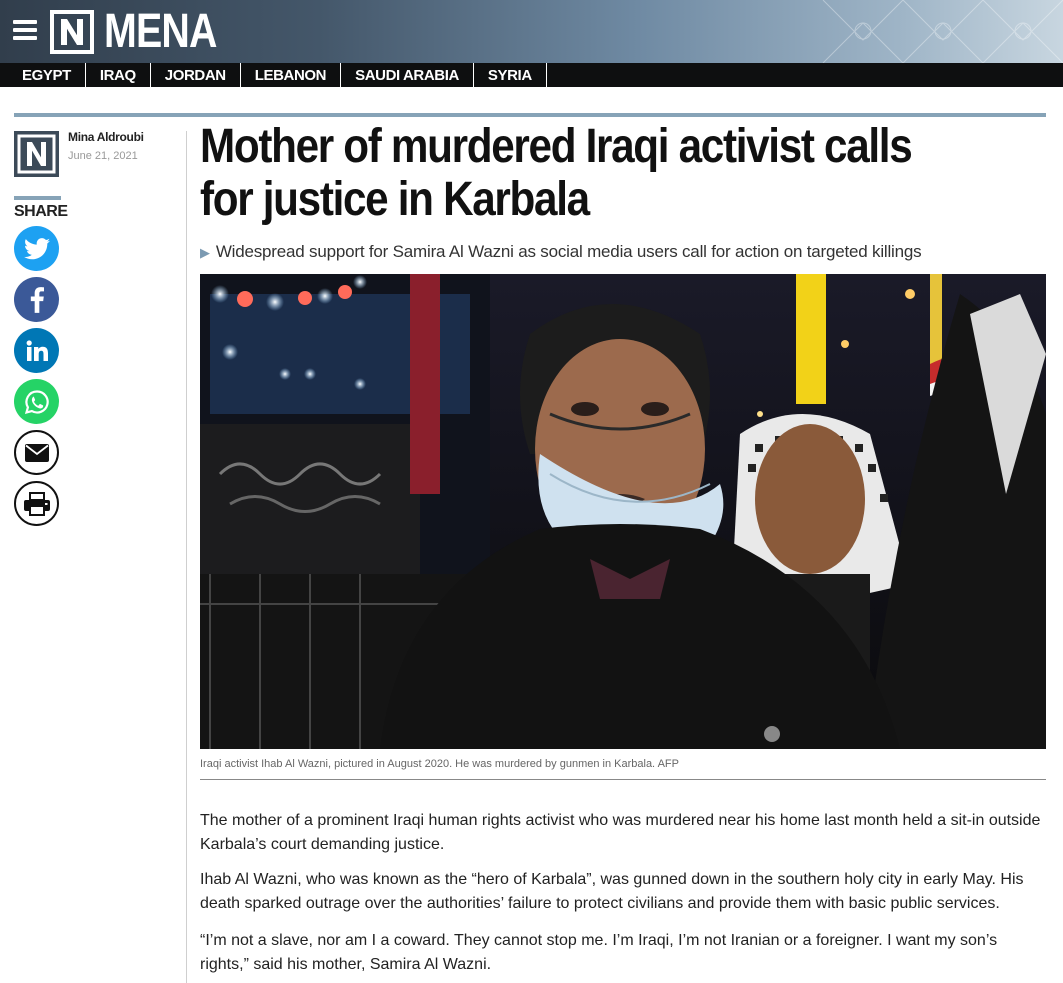 The image size is (1063, 983). I want to click on share-label: SHARE, so click(41, 211).